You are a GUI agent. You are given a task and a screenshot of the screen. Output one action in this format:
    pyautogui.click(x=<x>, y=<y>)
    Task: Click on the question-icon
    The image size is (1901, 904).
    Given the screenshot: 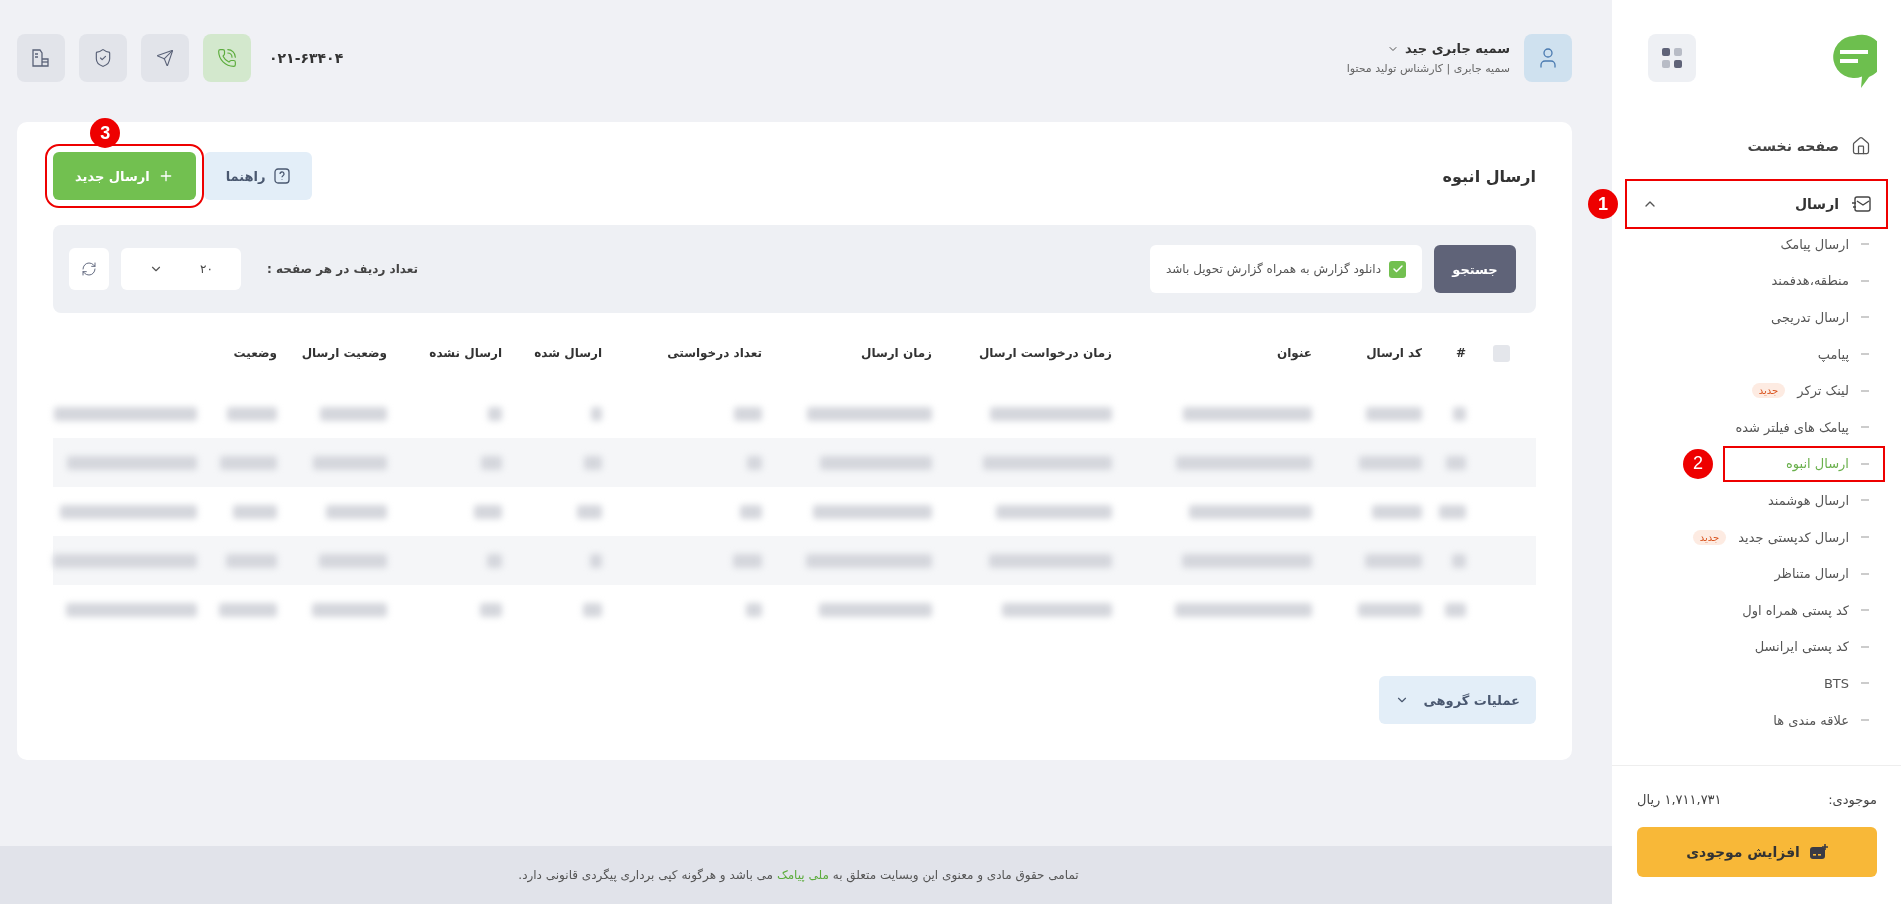 What is the action you would take?
    pyautogui.click(x=281, y=176)
    